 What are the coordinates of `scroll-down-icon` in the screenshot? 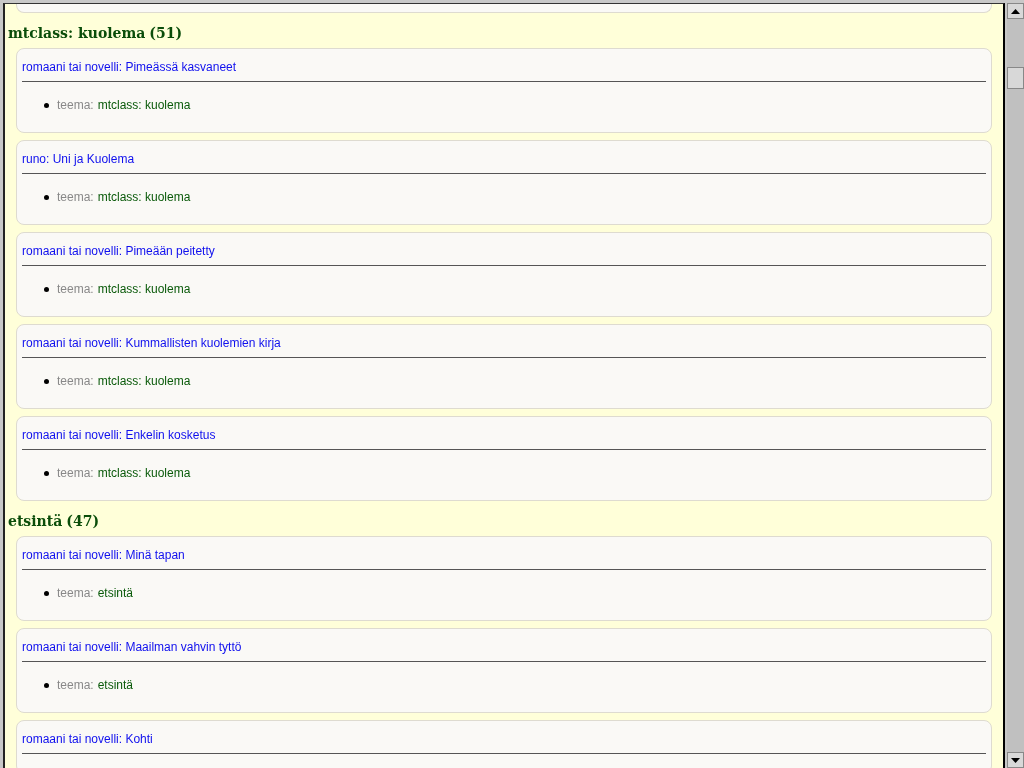 It's located at (1015, 760).